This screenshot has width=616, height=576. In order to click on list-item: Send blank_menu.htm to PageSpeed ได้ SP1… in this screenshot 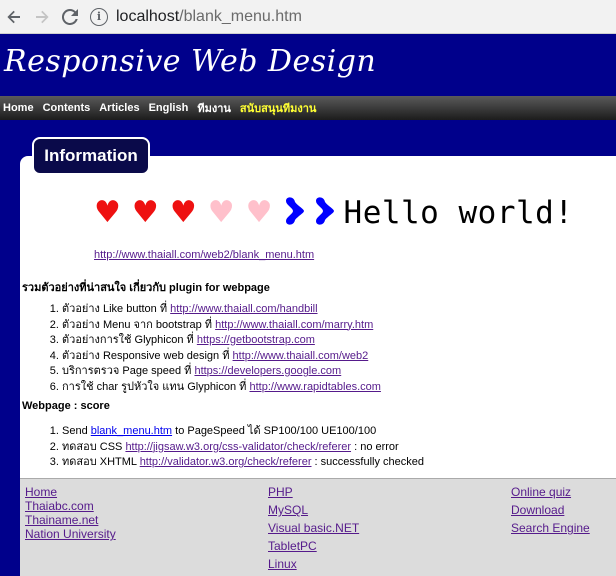, I will do `click(243, 432)`.